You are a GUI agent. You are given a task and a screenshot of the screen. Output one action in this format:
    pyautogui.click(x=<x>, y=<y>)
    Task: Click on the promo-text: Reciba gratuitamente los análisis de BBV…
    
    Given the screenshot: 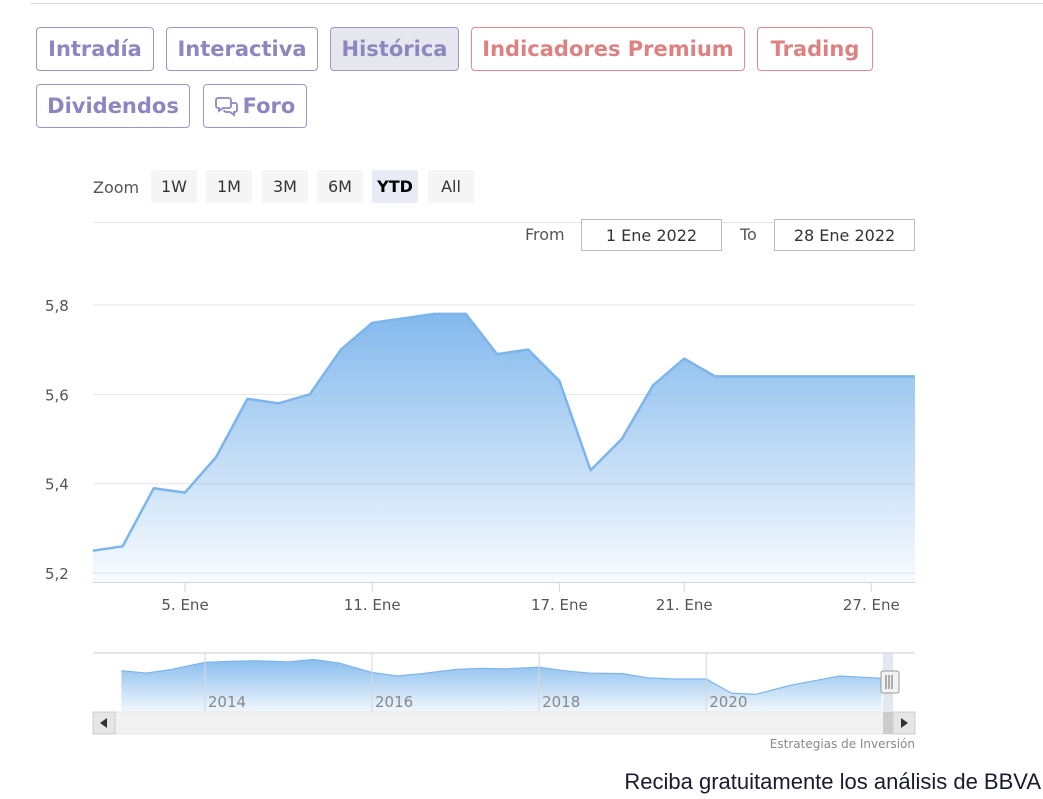 What is the action you would take?
    pyautogui.click(x=832, y=782)
    